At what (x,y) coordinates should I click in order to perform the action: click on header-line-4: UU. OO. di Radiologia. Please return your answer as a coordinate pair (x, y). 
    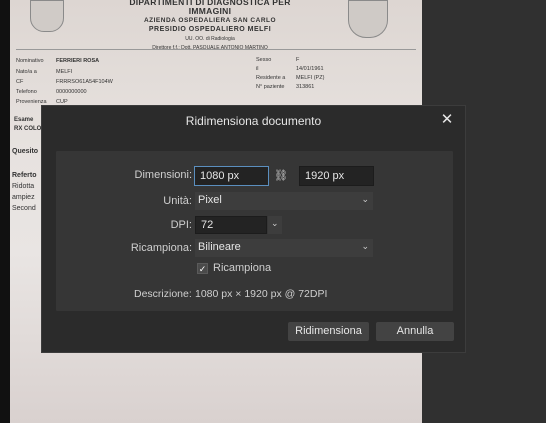
    Looking at the image, I should click on (210, 39).